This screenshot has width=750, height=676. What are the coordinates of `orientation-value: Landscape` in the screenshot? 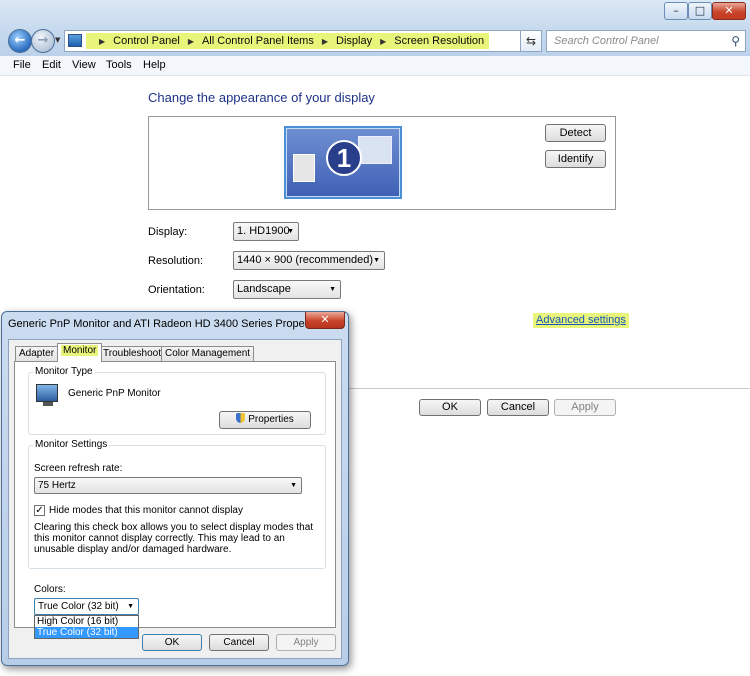 It's located at (264, 289).